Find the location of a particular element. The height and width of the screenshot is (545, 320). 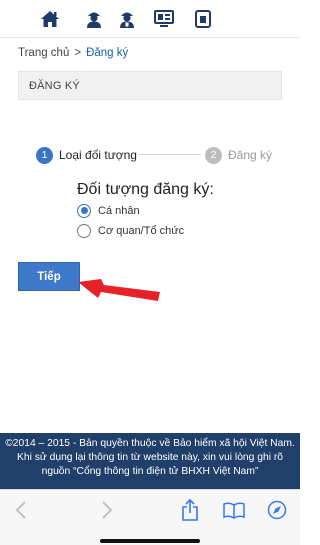

step-2-number: 2 is located at coordinates (213, 155).